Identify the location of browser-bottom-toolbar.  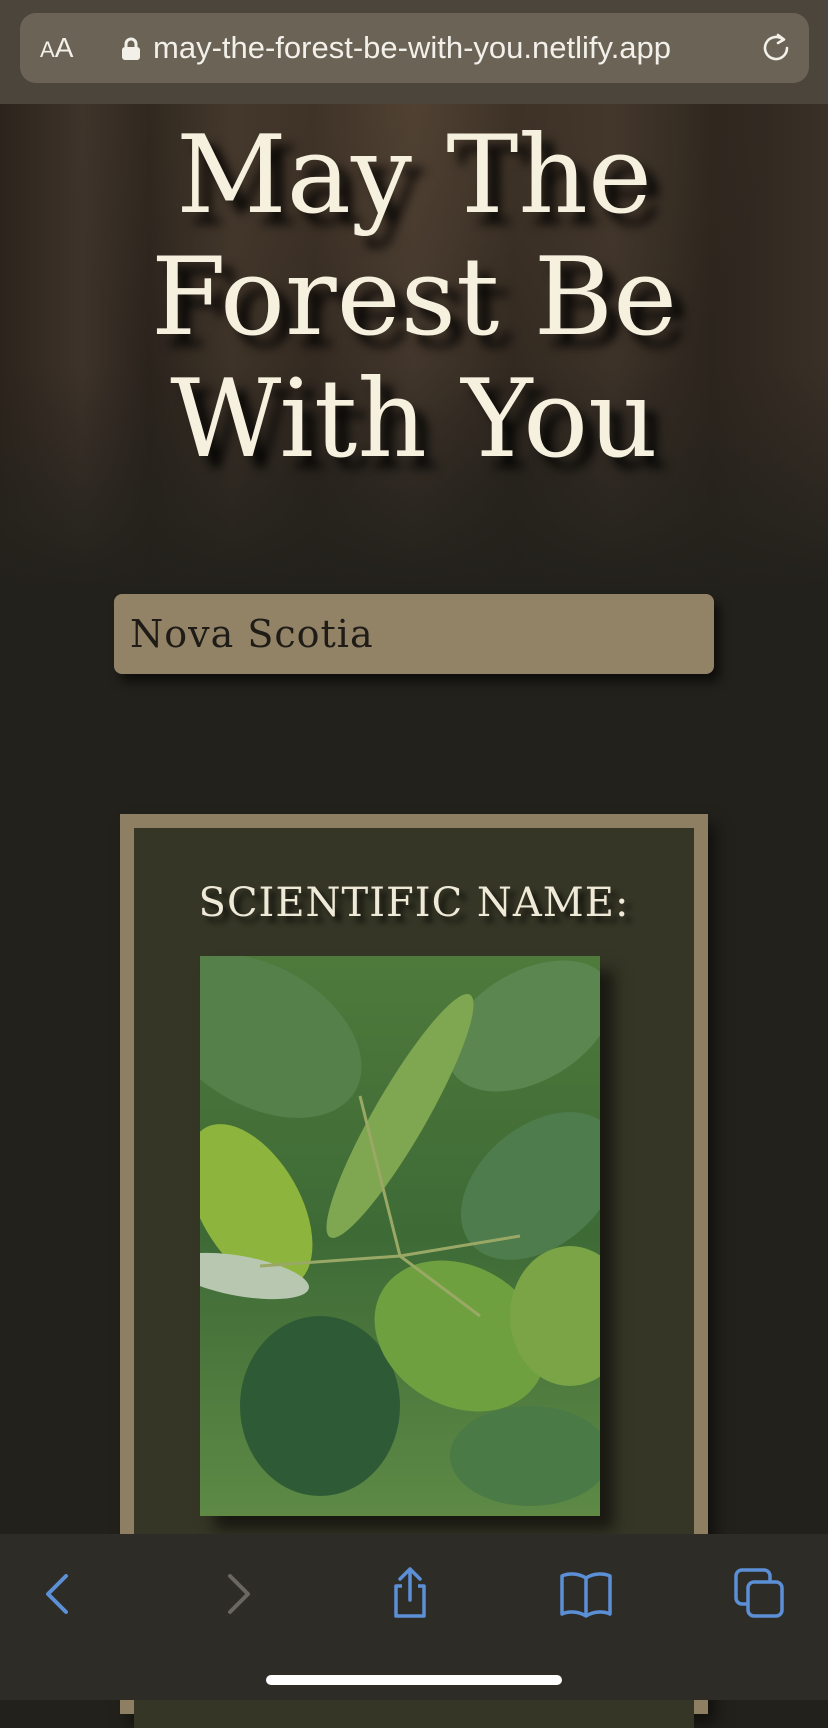
(414, 1617).